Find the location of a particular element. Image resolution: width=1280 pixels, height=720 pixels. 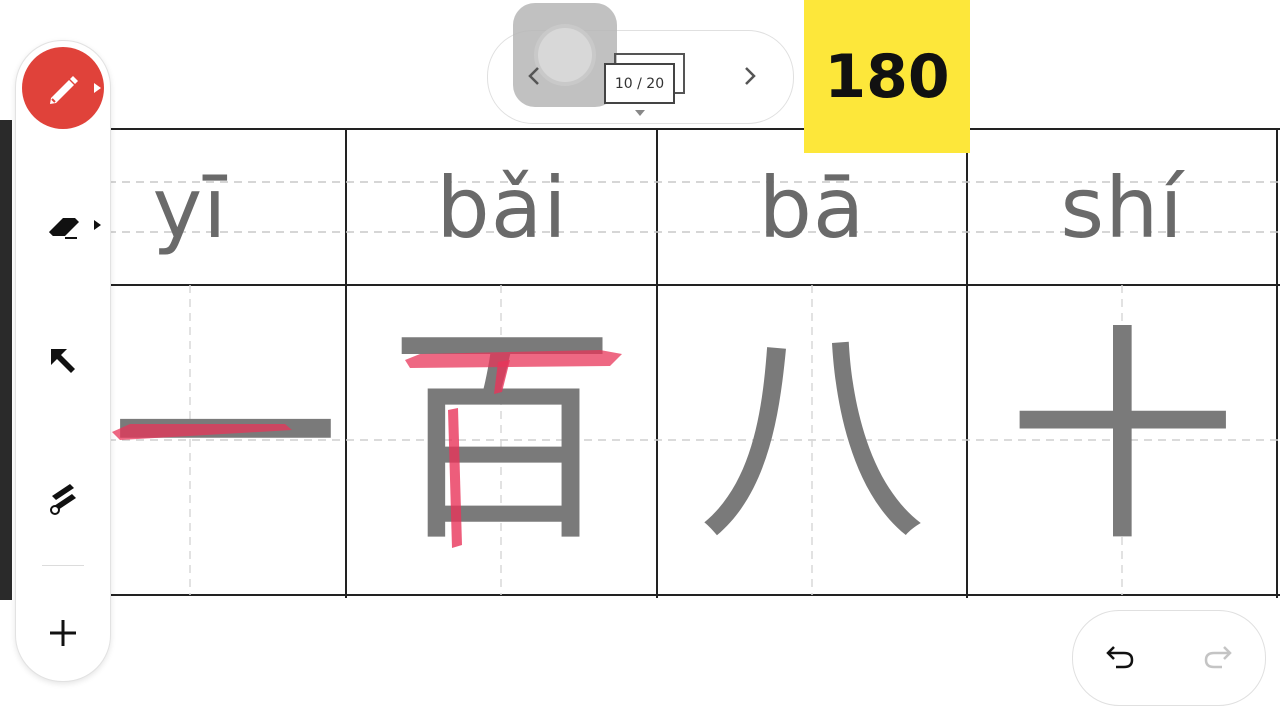

laser-tool-button is located at coordinates (63, 497).